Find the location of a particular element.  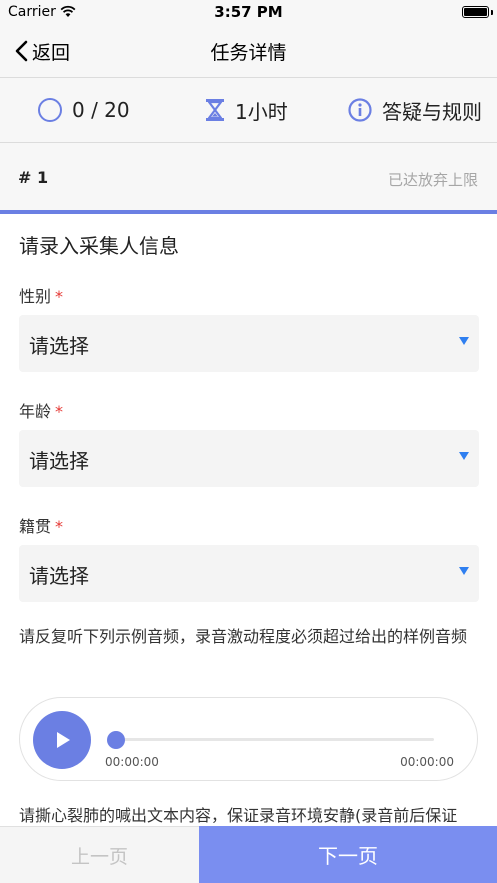

sample-audio-player: 00:00:00 00:00:00 is located at coordinates (248, 739).